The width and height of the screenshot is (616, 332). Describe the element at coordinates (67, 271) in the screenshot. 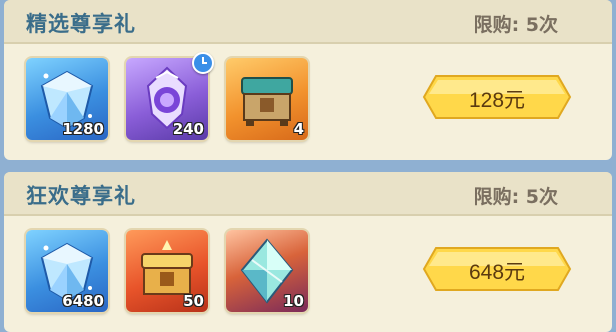

I see `item-slot: 6480` at that location.